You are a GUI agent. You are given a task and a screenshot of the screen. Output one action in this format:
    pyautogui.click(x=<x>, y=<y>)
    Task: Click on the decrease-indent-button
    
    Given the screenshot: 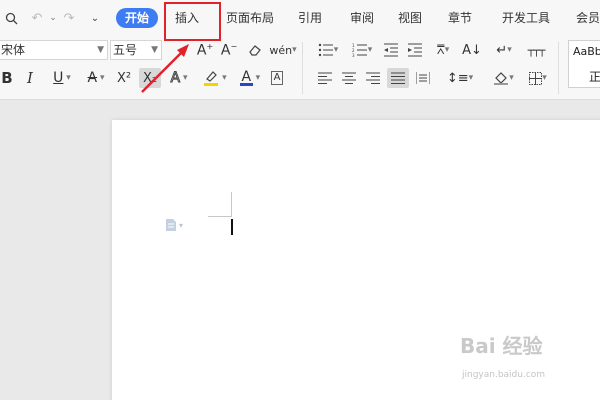 What is the action you would take?
    pyautogui.click(x=391, y=50)
    